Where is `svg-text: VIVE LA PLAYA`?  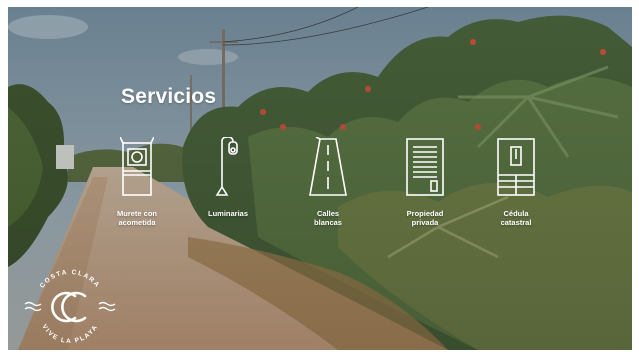 svg-text: VIVE LA PLAYA is located at coordinates (69, 334).